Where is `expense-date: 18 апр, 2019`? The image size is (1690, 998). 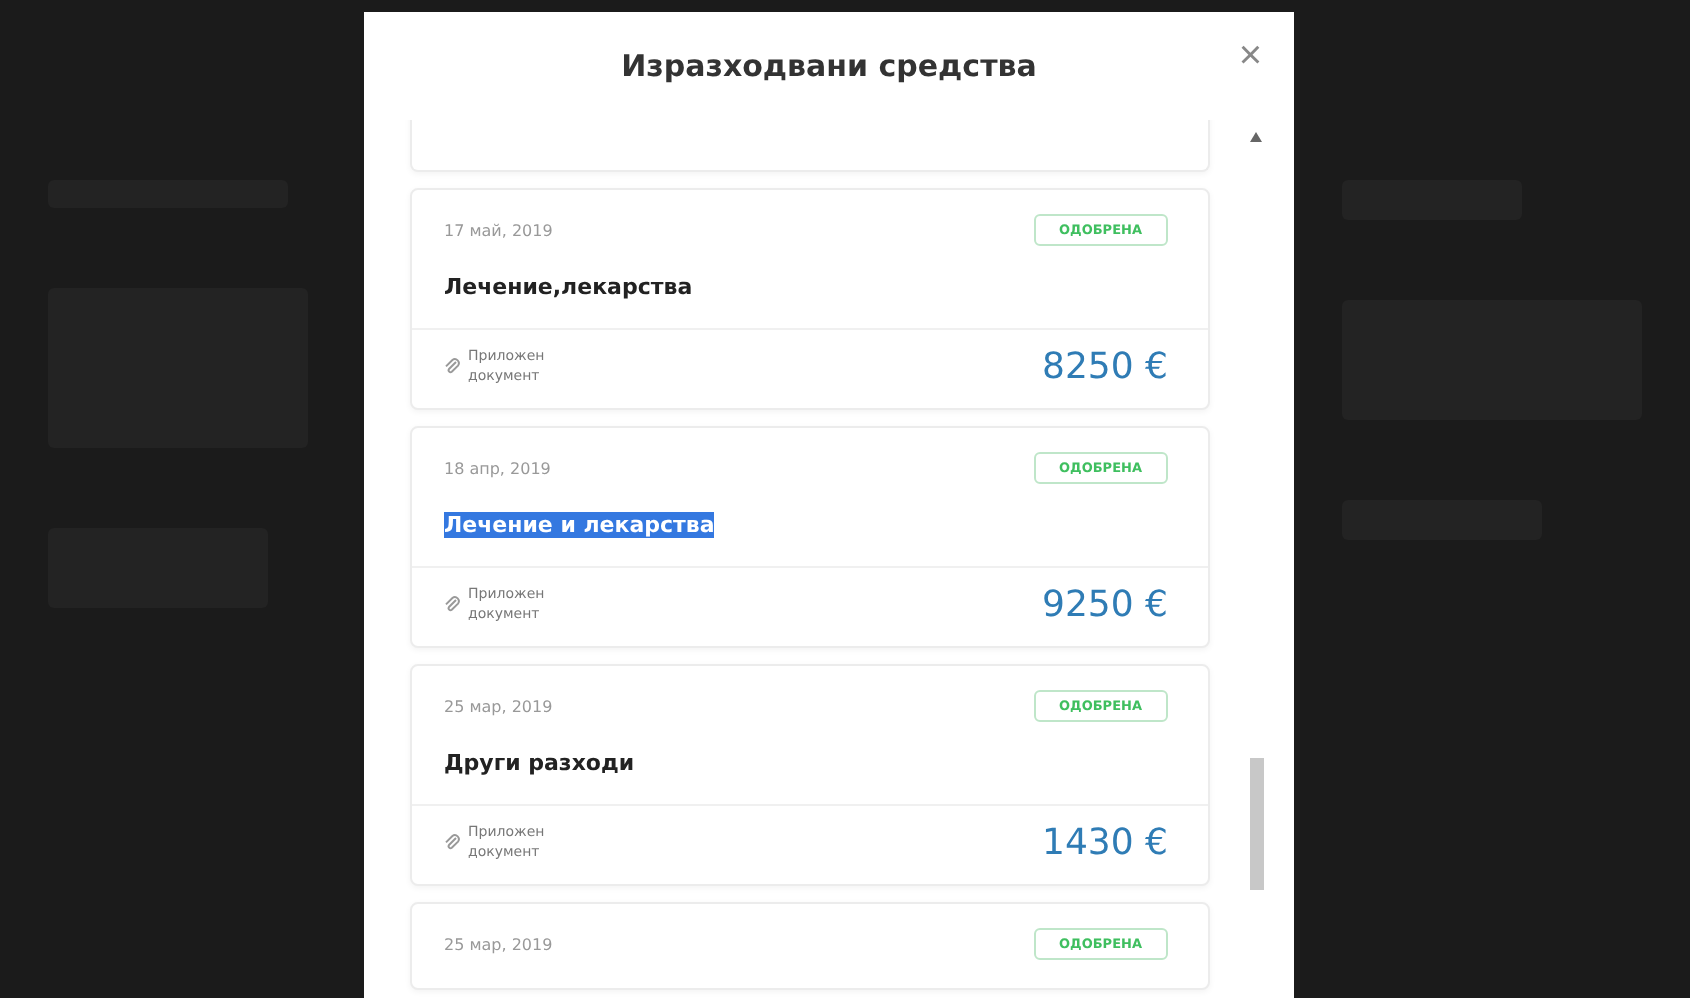
expense-date: 18 апр, 2019 is located at coordinates (497, 468).